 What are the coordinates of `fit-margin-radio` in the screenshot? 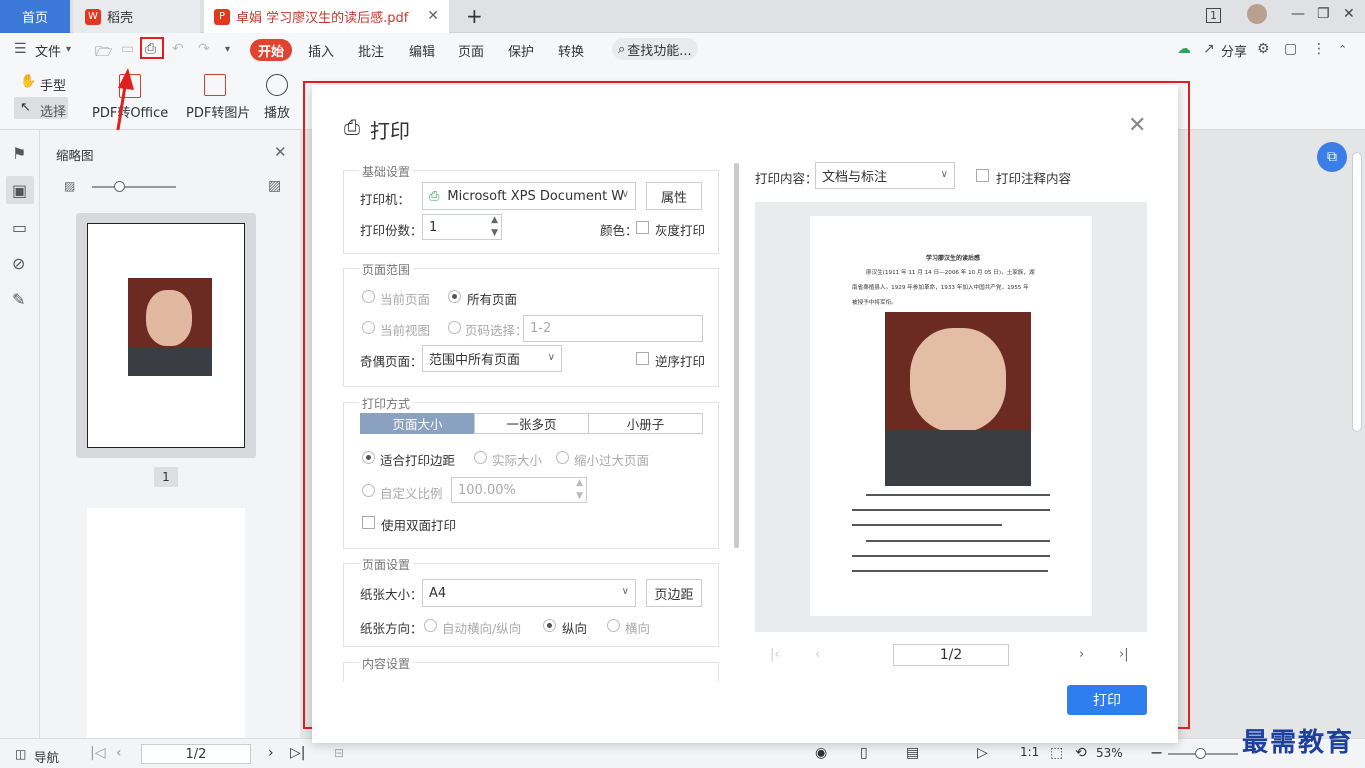 It's located at (368, 457).